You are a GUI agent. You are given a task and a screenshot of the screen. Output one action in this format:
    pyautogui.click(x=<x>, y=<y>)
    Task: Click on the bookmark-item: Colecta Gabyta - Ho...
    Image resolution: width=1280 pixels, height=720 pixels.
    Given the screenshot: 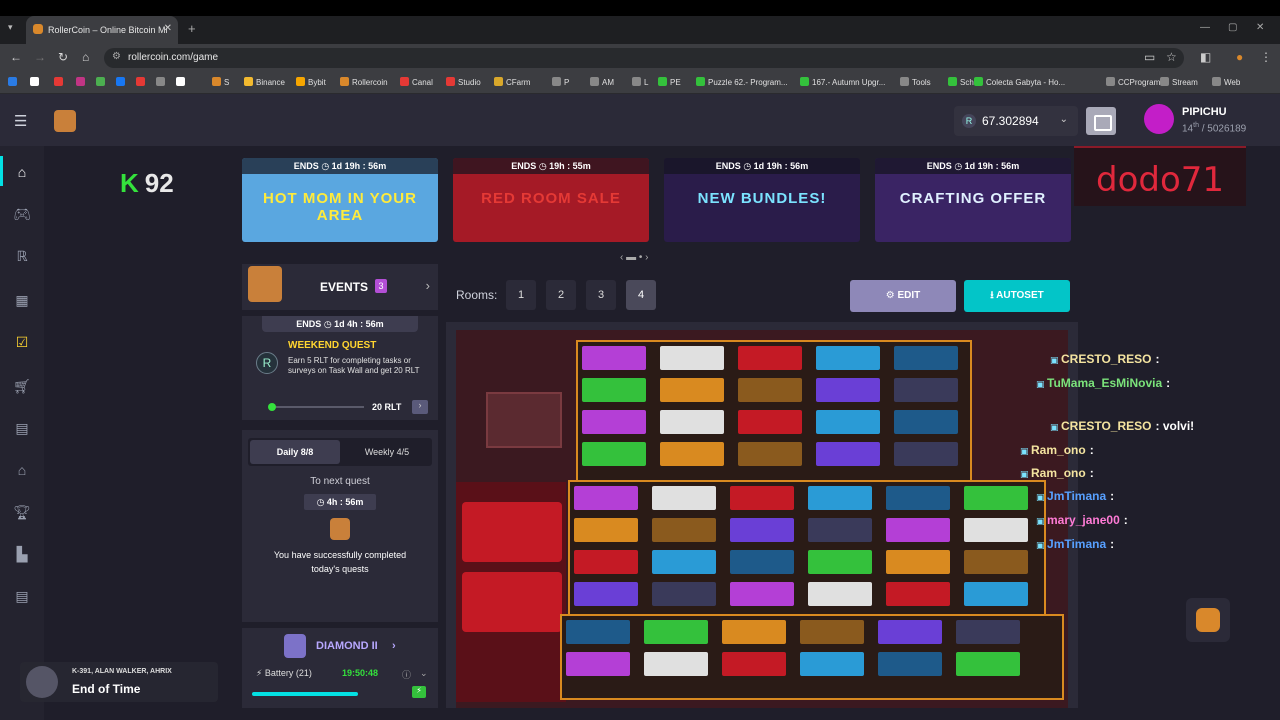 What is the action you would take?
    pyautogui.click(x=1019, y=82)
    